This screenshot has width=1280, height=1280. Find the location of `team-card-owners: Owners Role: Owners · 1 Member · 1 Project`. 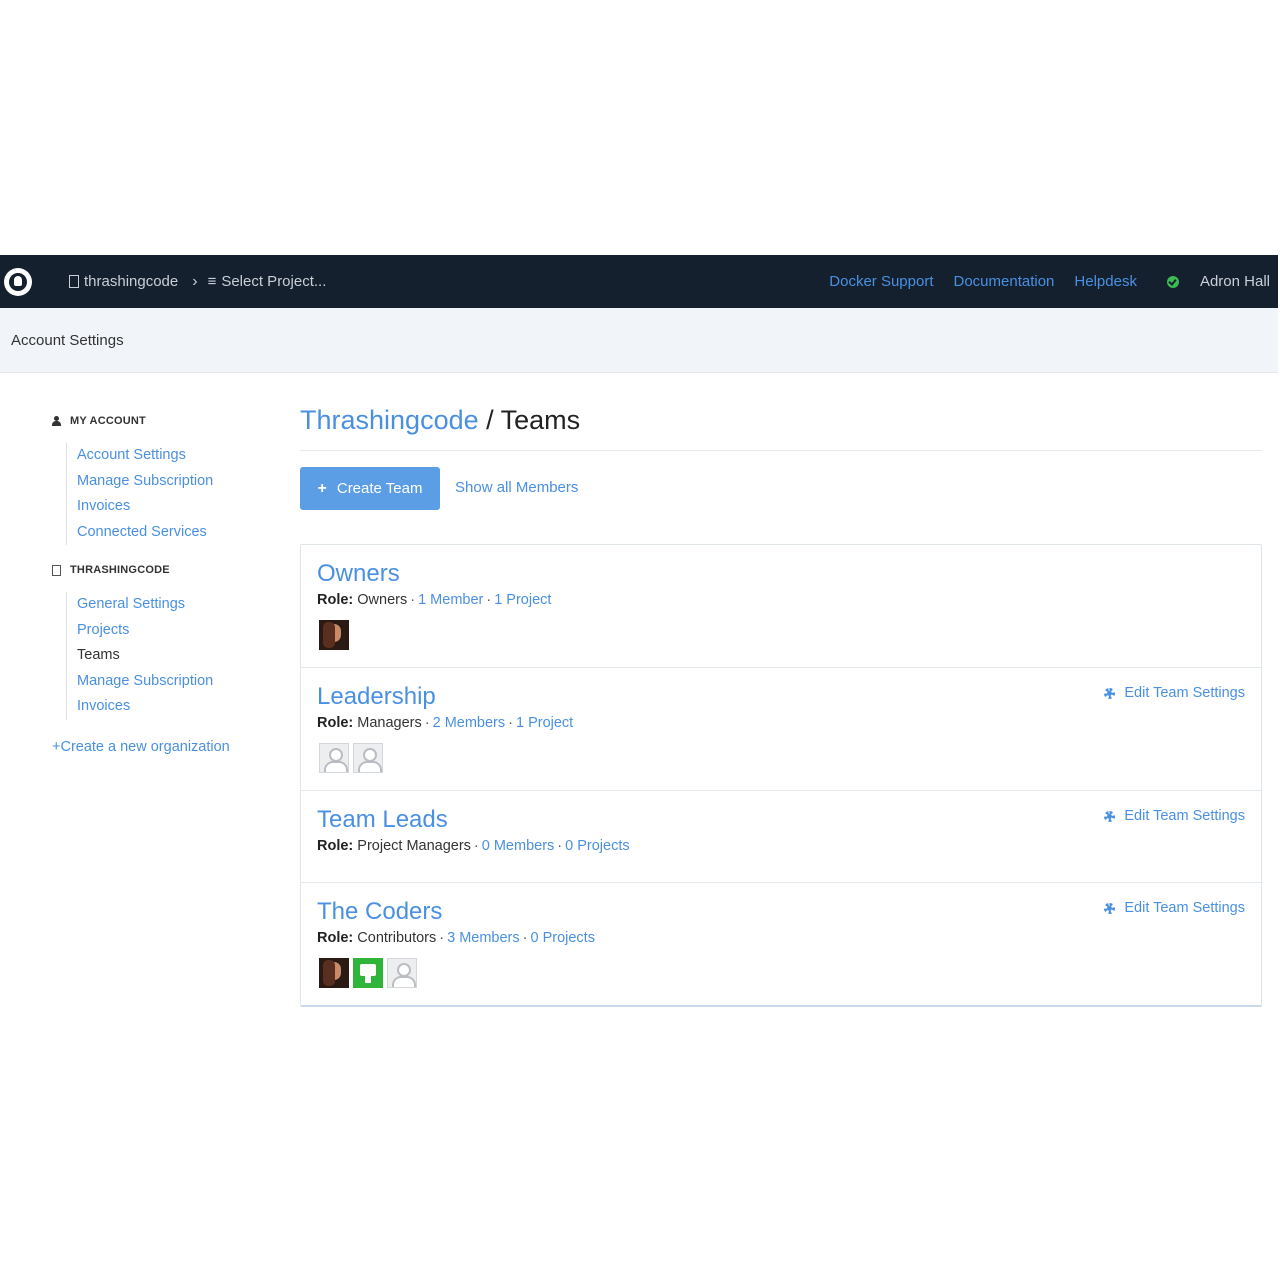

team-card-owners: Owners Role: Owners · 1 Member · 1 Project is located at coordinates (781, 606).